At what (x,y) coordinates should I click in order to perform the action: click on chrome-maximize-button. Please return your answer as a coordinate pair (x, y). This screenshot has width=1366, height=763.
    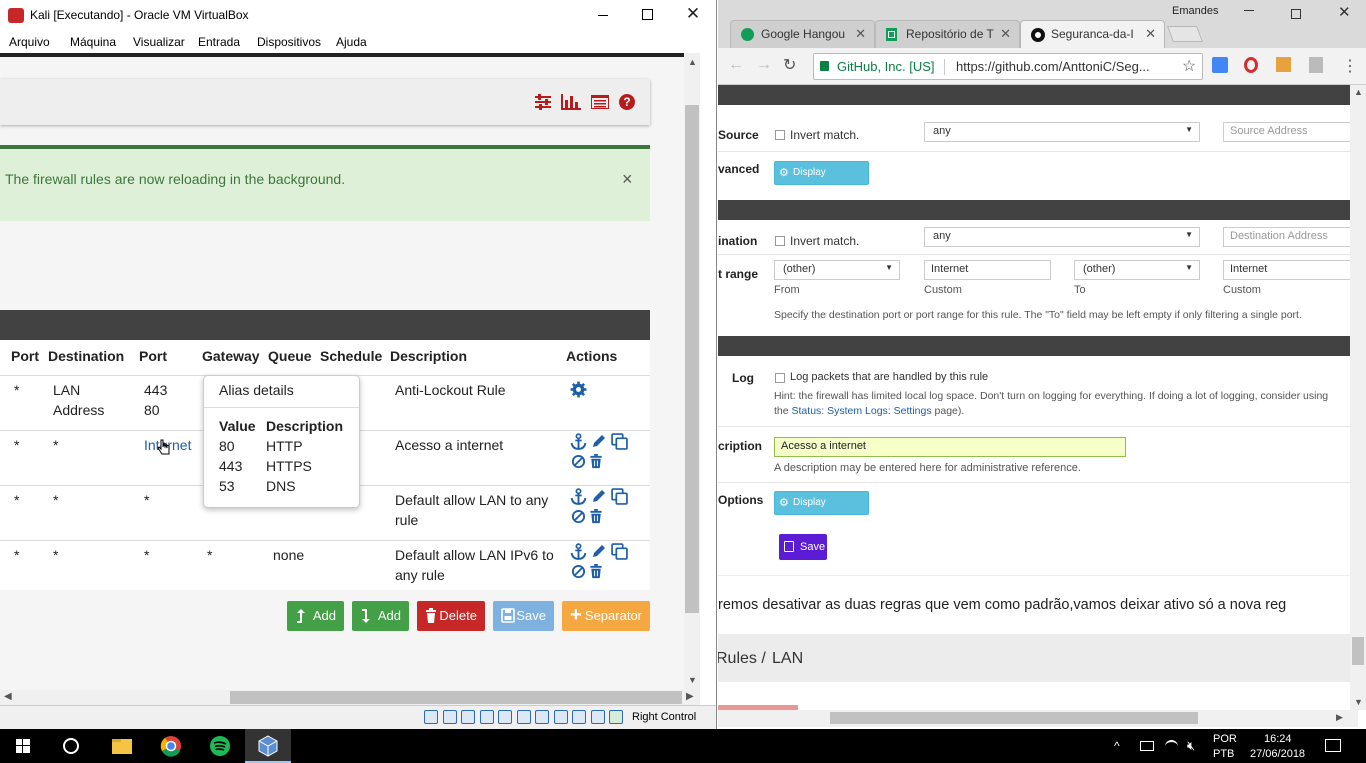
    Looking at the image, I should click on (1296, 14).